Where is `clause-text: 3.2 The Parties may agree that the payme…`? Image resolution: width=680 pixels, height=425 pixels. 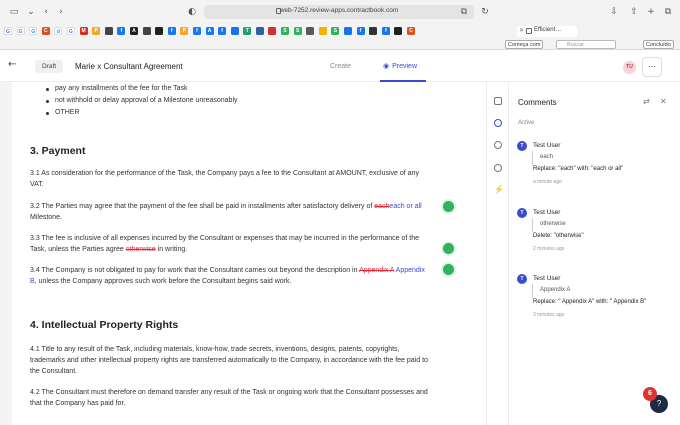 clause-text: 3.2 The Parties may agree that the payme… is located at coordinates (202, 206).